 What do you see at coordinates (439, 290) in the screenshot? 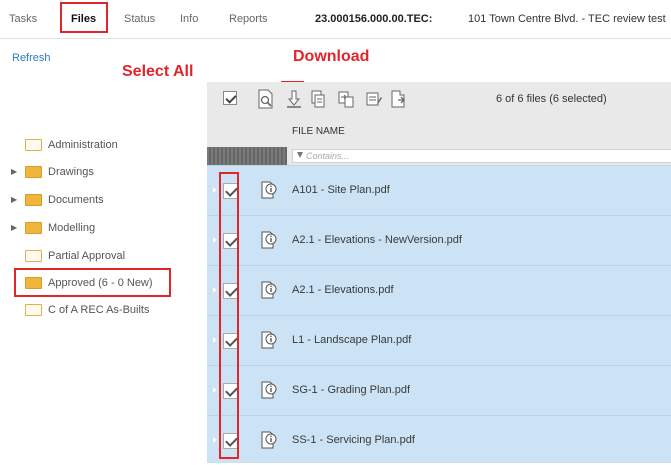
I see `file-row: A2.1 - Elevations.pdf` at bounding box center [439, 290].